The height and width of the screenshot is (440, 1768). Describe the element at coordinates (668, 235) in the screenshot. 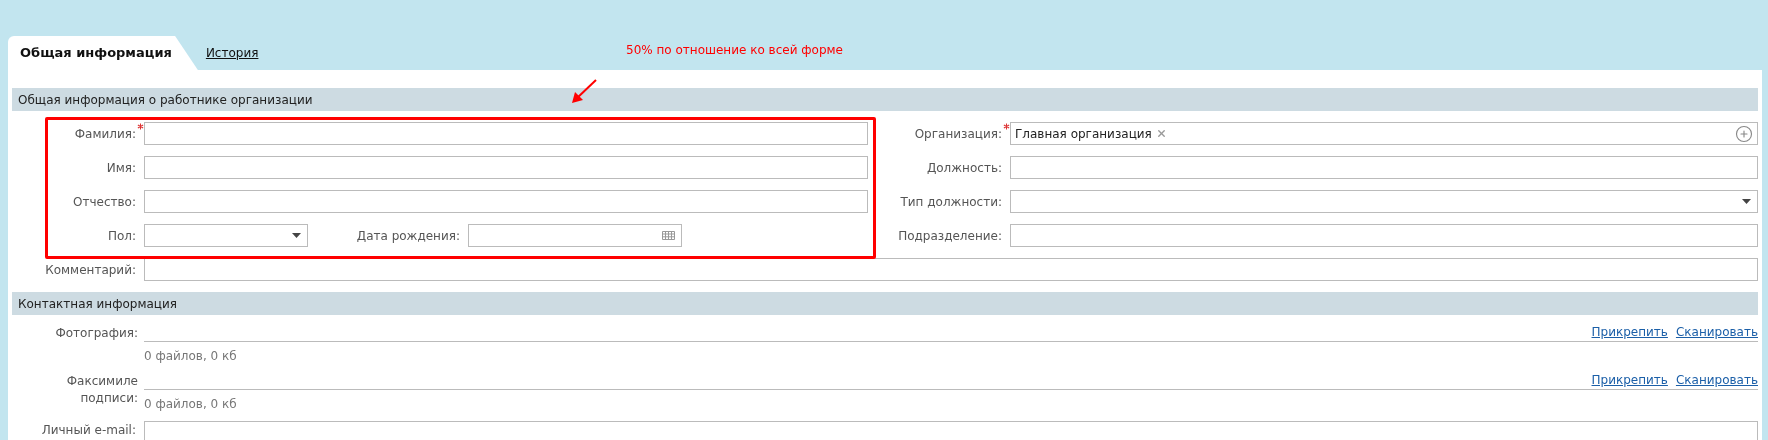

I see `calendar-icon` at that location.